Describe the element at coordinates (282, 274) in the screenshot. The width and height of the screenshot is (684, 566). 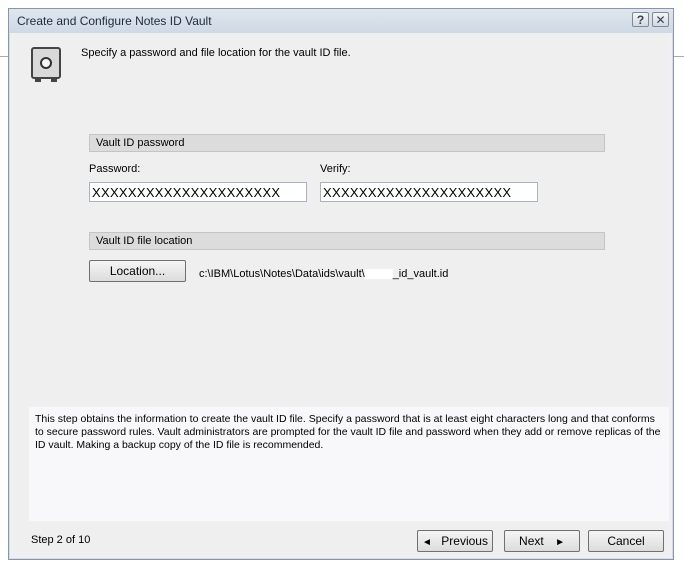
I see `path-prefix: c:\IBM\Lotus\Notes\Data\ids\vault\` at that location.